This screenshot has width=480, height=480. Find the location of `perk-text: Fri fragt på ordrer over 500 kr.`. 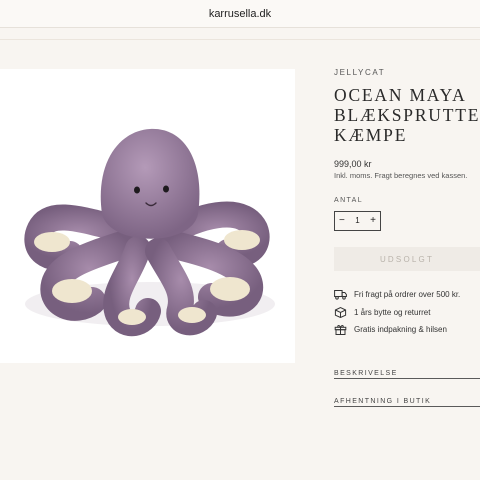

perk-text: Fri fragt på ordrer over 500 kr. is located at coordinates (407, 294).